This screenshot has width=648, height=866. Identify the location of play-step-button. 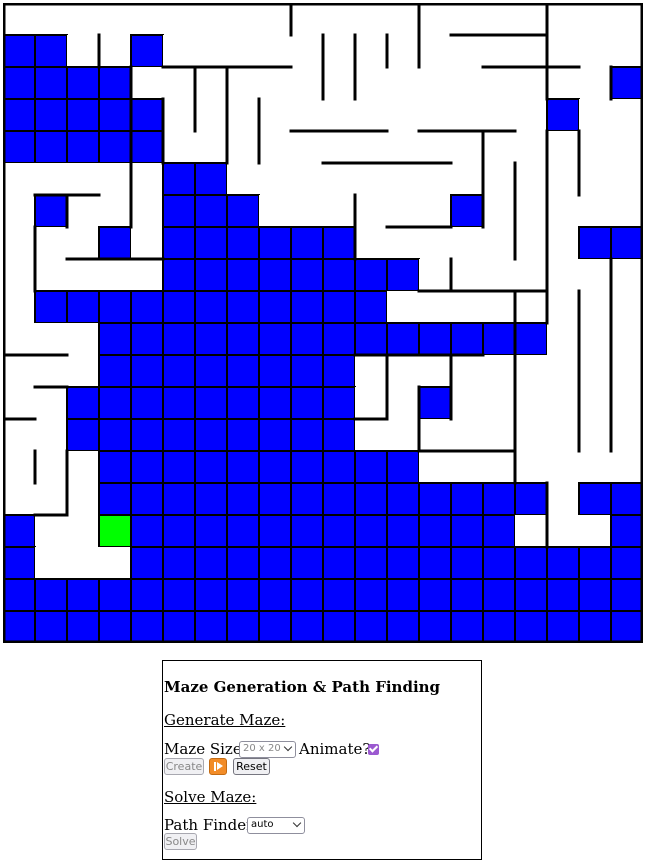
(218, 766).